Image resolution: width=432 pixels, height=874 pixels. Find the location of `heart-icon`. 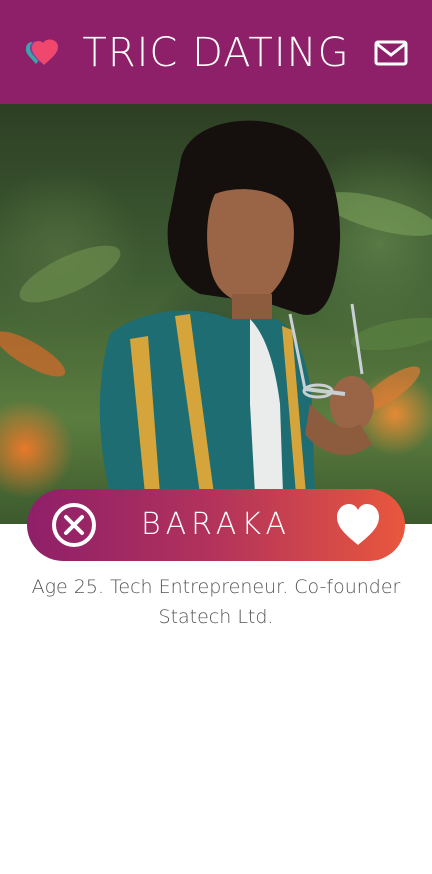

heart-icon is located at coordinates (358, 525).